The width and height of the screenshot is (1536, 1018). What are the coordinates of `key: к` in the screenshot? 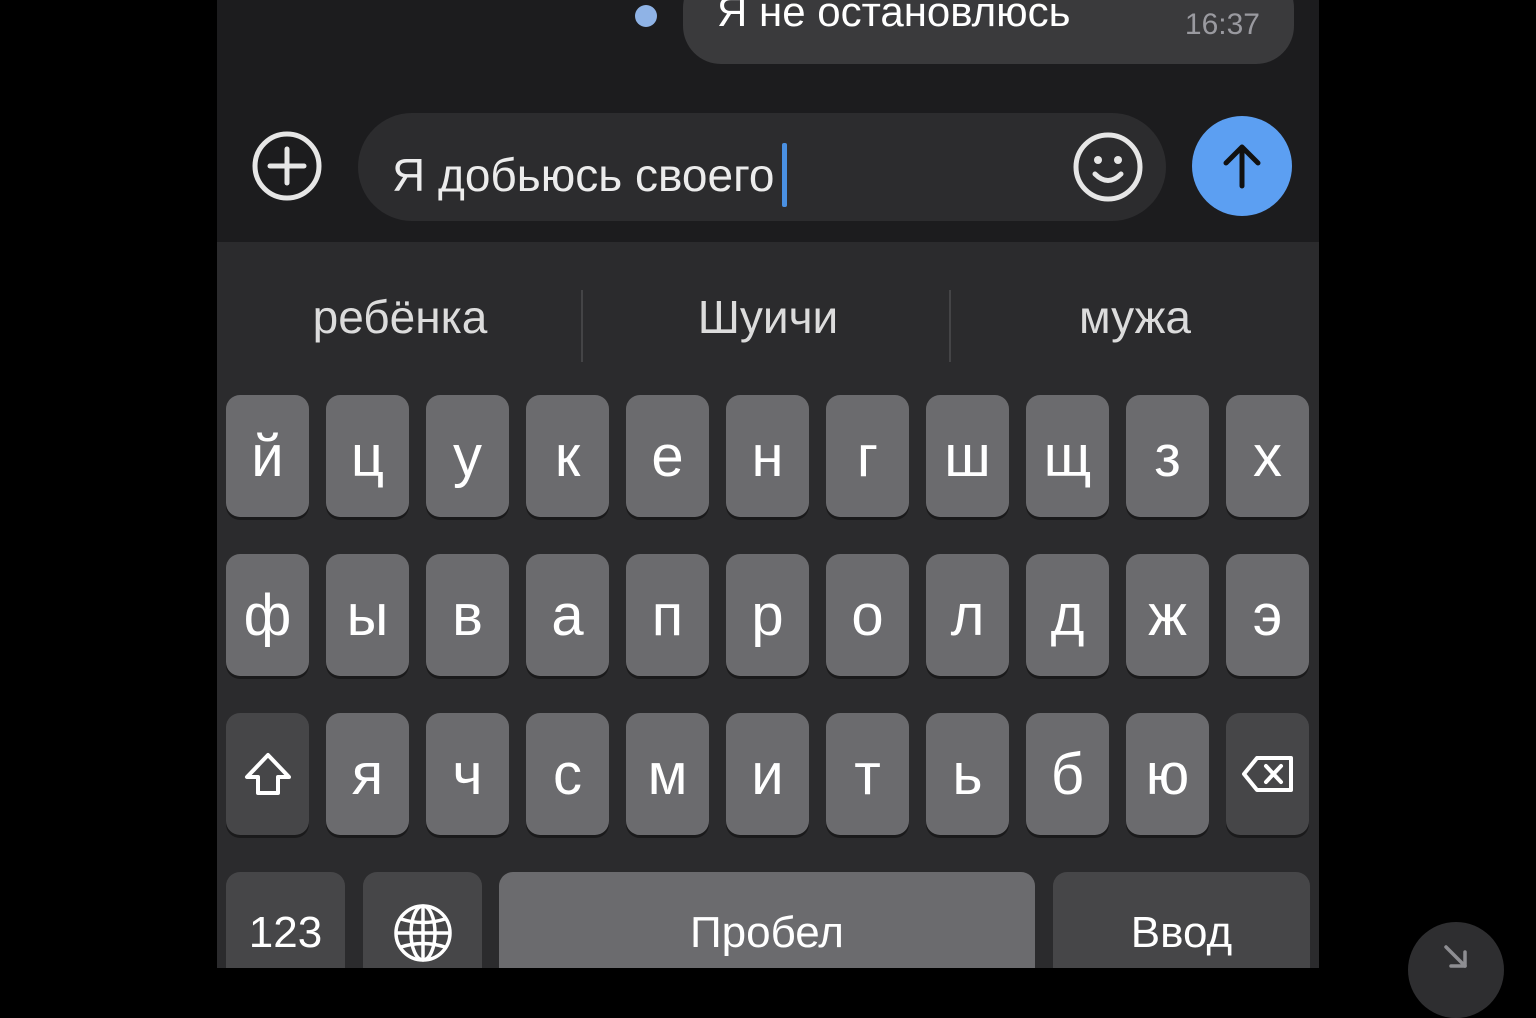 It's located at (567, 456).